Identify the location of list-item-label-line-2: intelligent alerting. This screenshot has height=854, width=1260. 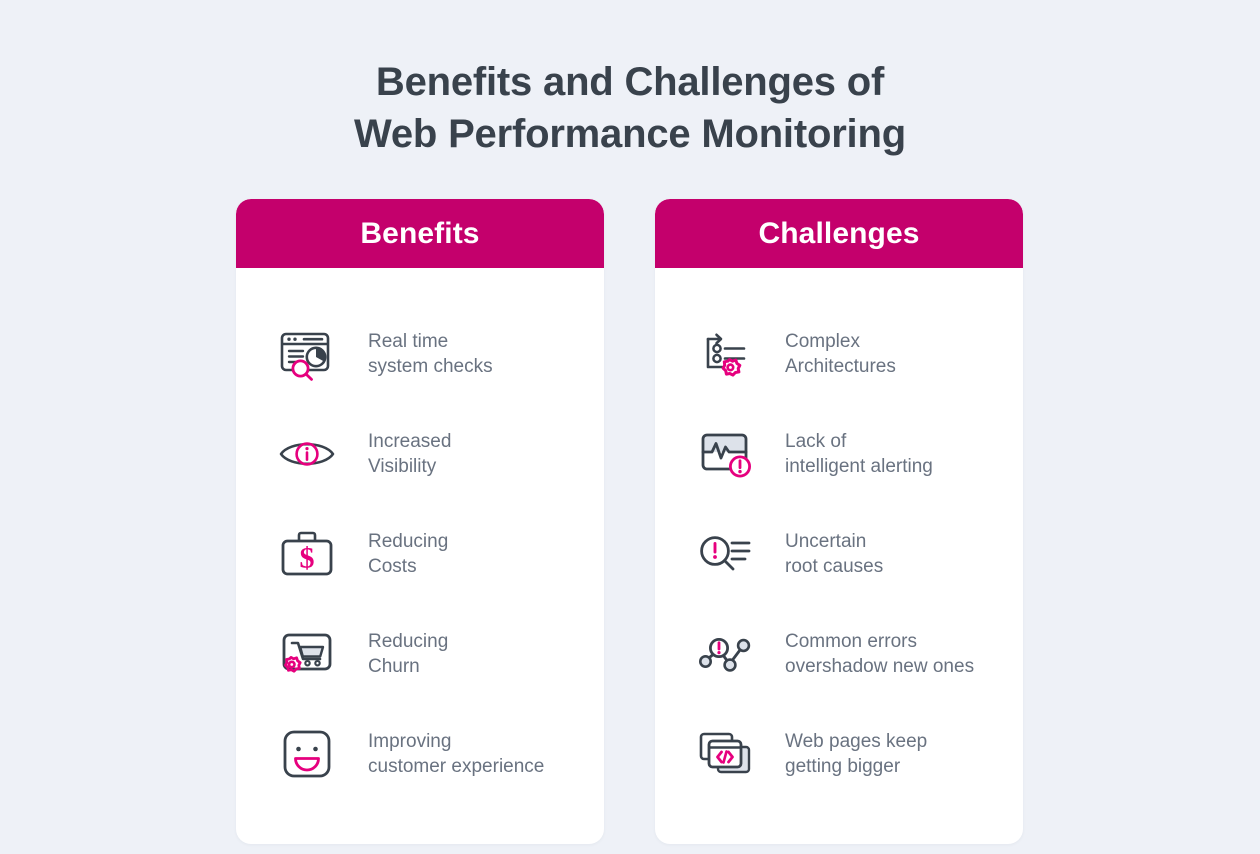
(859, 466).